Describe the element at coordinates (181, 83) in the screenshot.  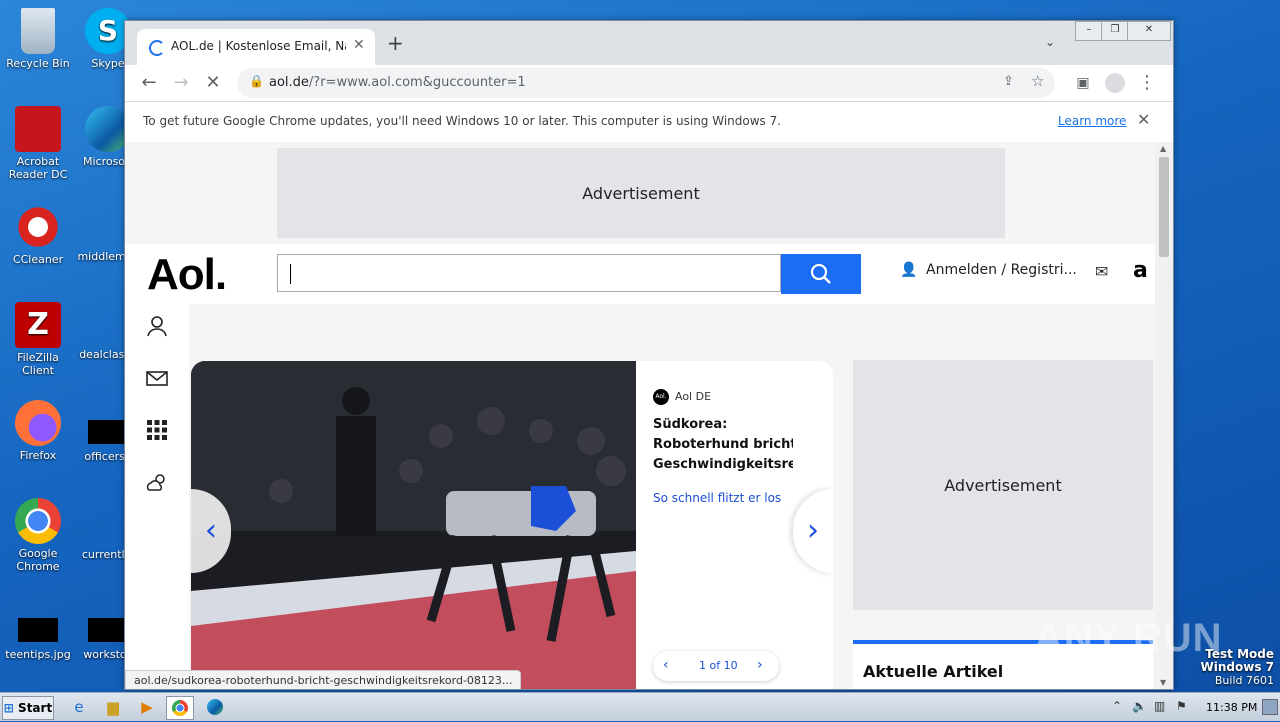
I see `forward-button: →` at that location.